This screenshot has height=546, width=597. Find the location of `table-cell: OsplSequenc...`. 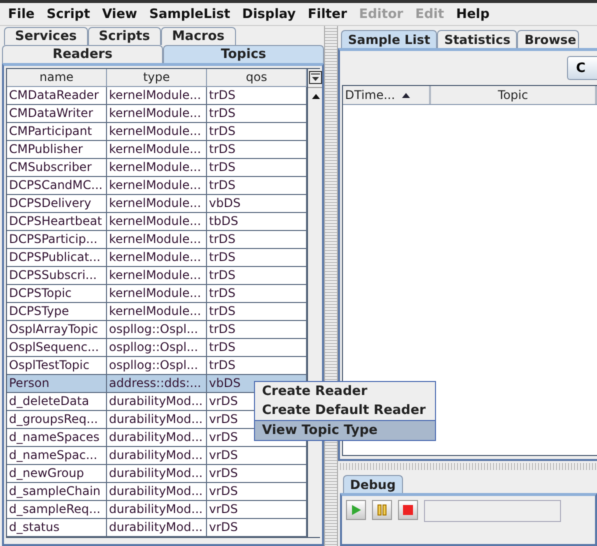

table-cell: OsplSequenc... is located at coordinates (54, 347).